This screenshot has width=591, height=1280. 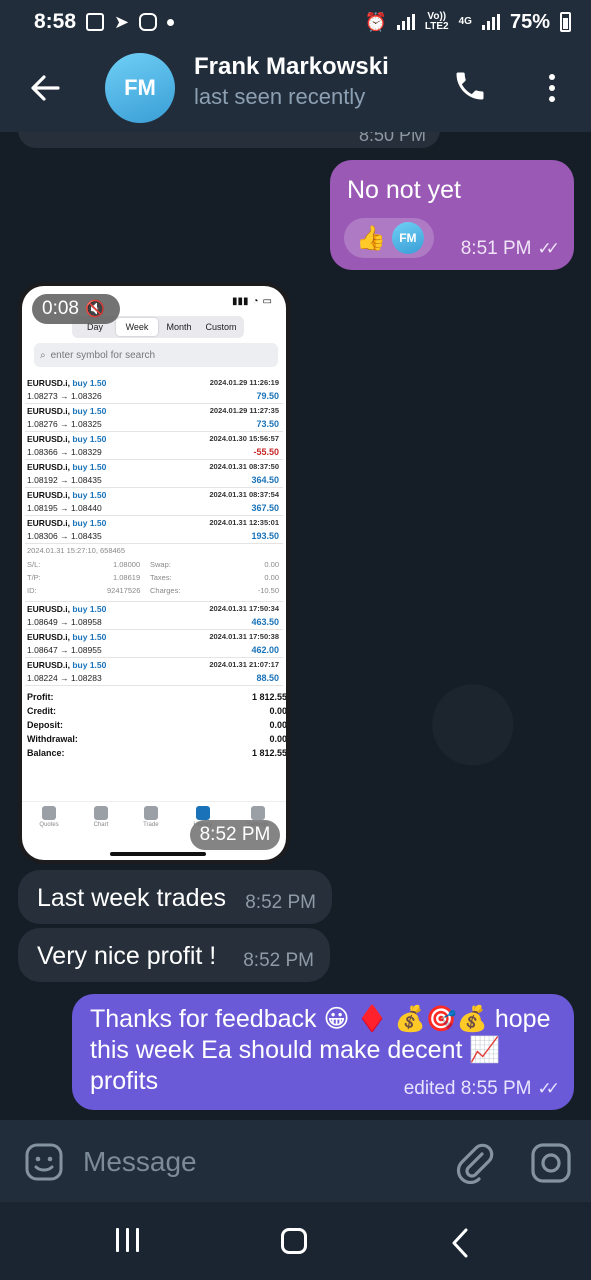 What do you see at coordinates (375, 21) in the screenshot?
I see `alarm-icon: ⏰` at bounding box center [375, 21].